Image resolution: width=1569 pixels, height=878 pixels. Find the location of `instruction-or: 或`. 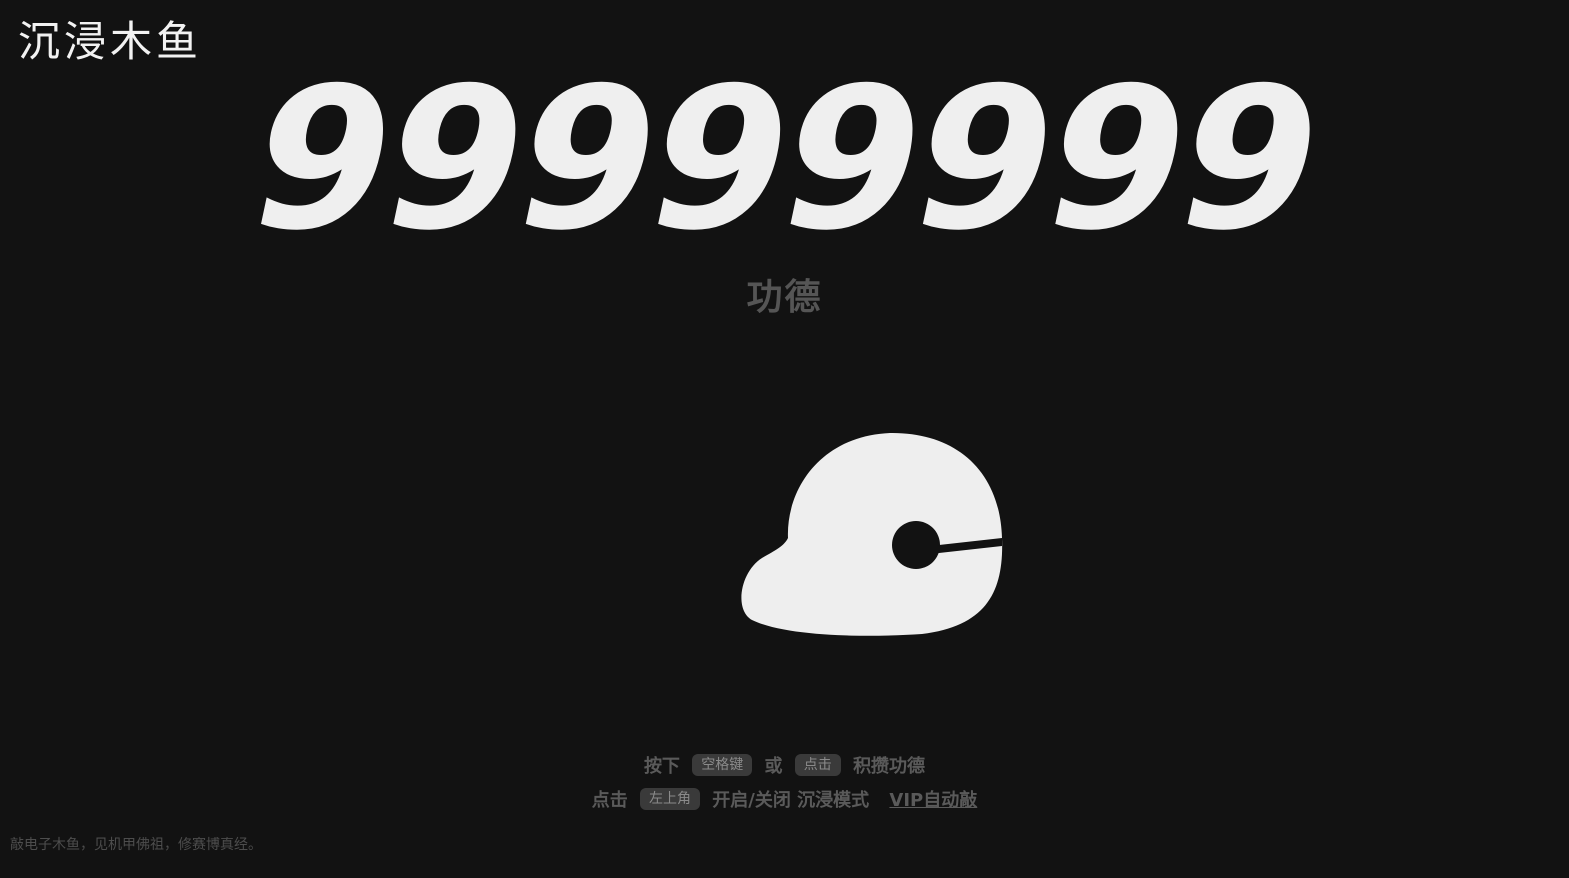

instruction-or: 或 is located at coordinates (773, 766).